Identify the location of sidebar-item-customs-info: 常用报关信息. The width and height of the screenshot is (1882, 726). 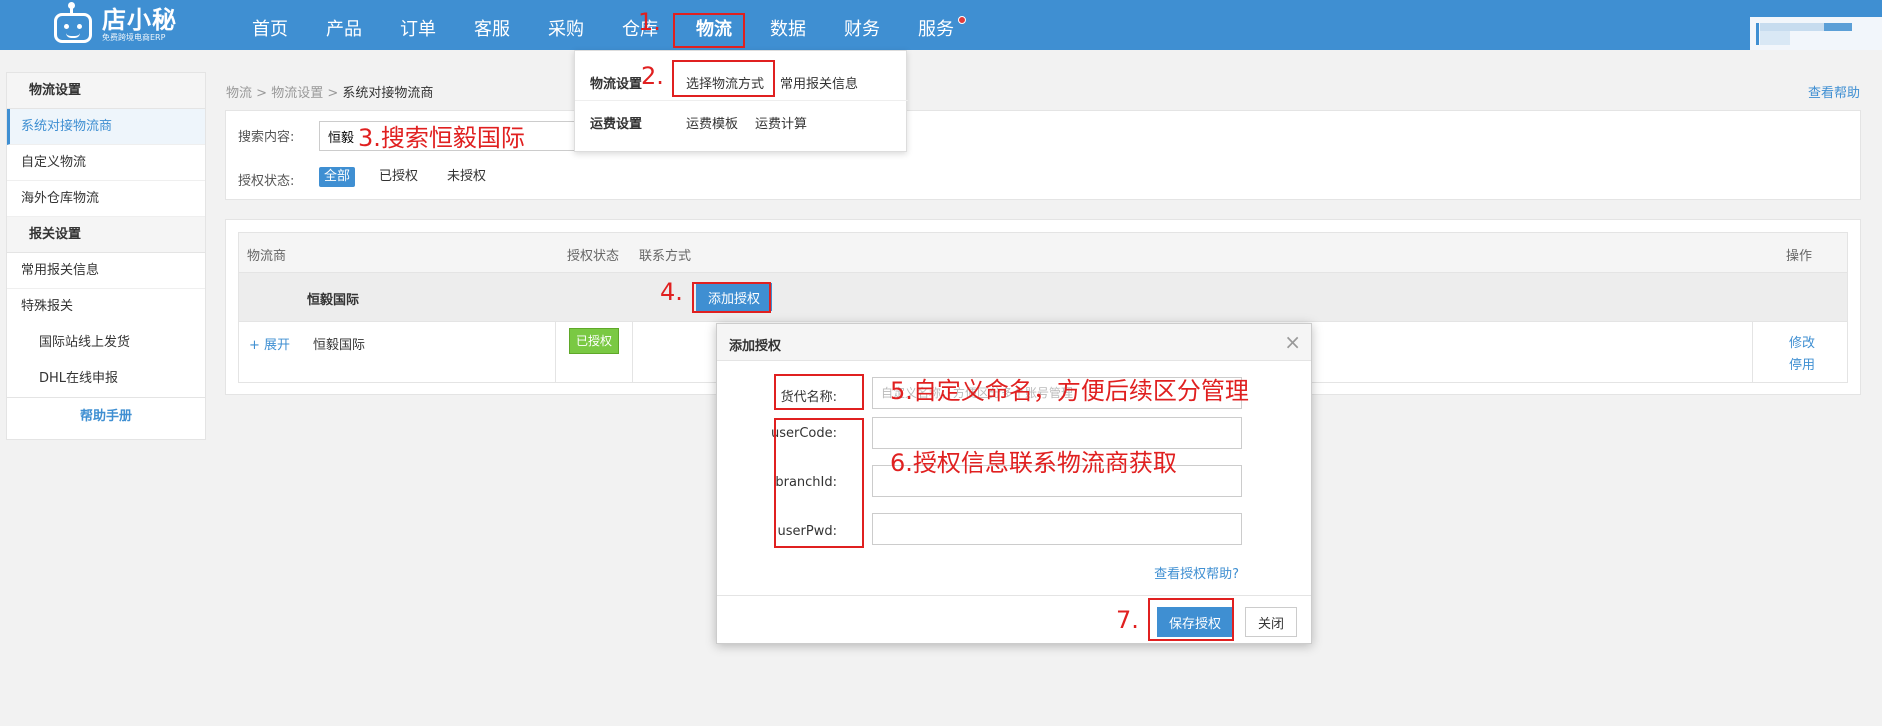
(106, 271).